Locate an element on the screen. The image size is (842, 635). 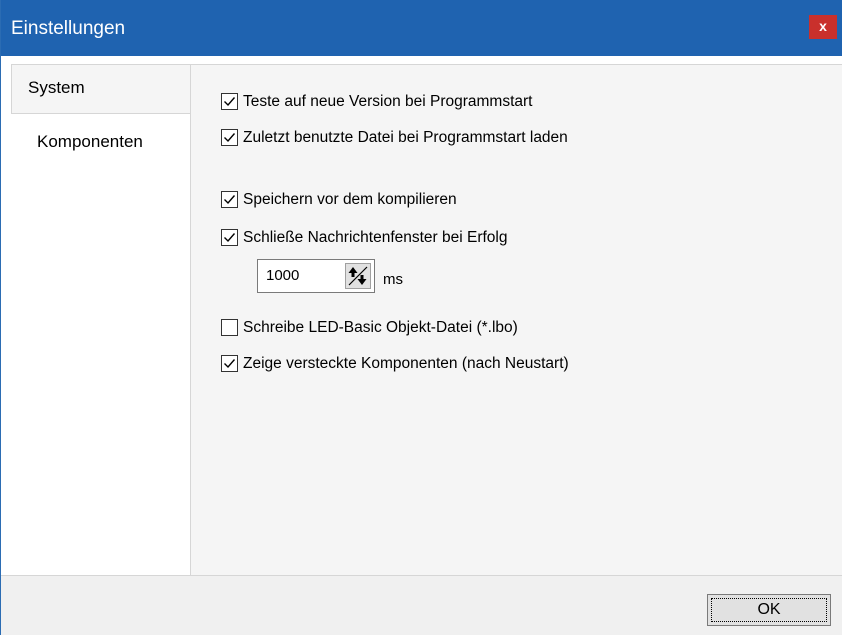
dialog-footer: OK is located at coordinates (421, 605).